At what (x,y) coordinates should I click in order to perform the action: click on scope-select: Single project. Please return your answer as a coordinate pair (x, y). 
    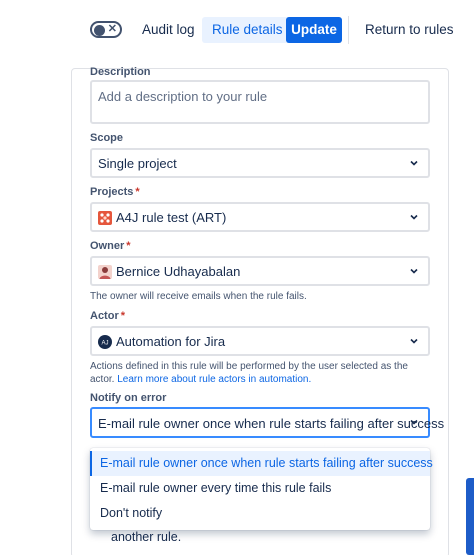
    Looking at the image, I should click on (260, 163).